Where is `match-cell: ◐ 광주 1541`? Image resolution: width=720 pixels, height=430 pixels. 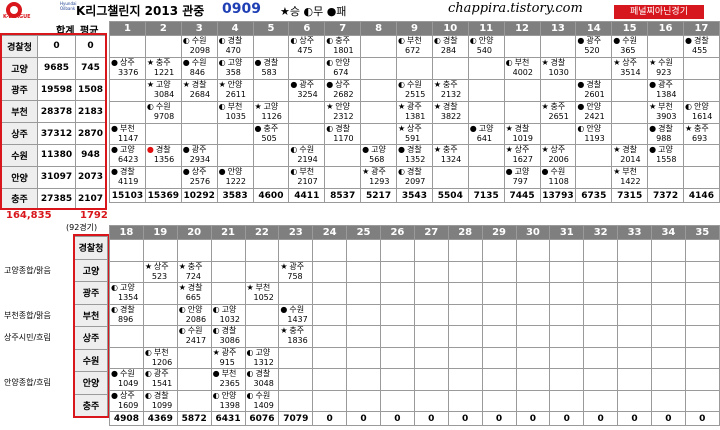
match-cell: ◐ 광주 1541 is located at coordinates (160, 379).